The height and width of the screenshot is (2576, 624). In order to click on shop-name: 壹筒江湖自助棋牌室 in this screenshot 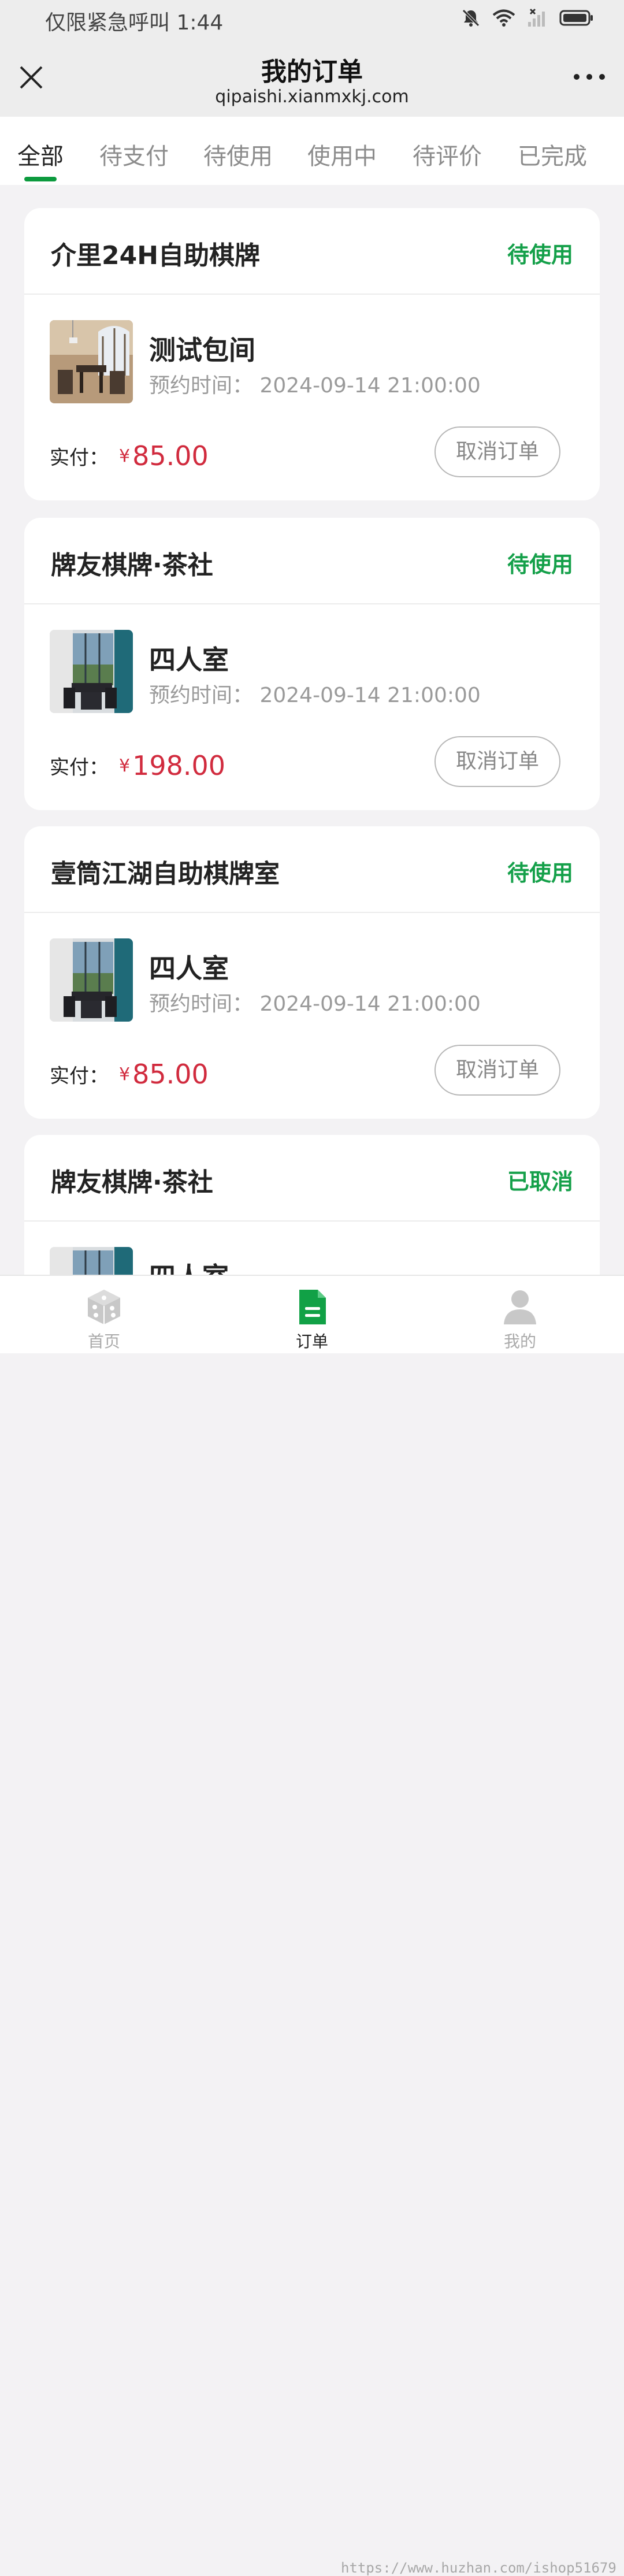, I will do `click(165, 874)`.